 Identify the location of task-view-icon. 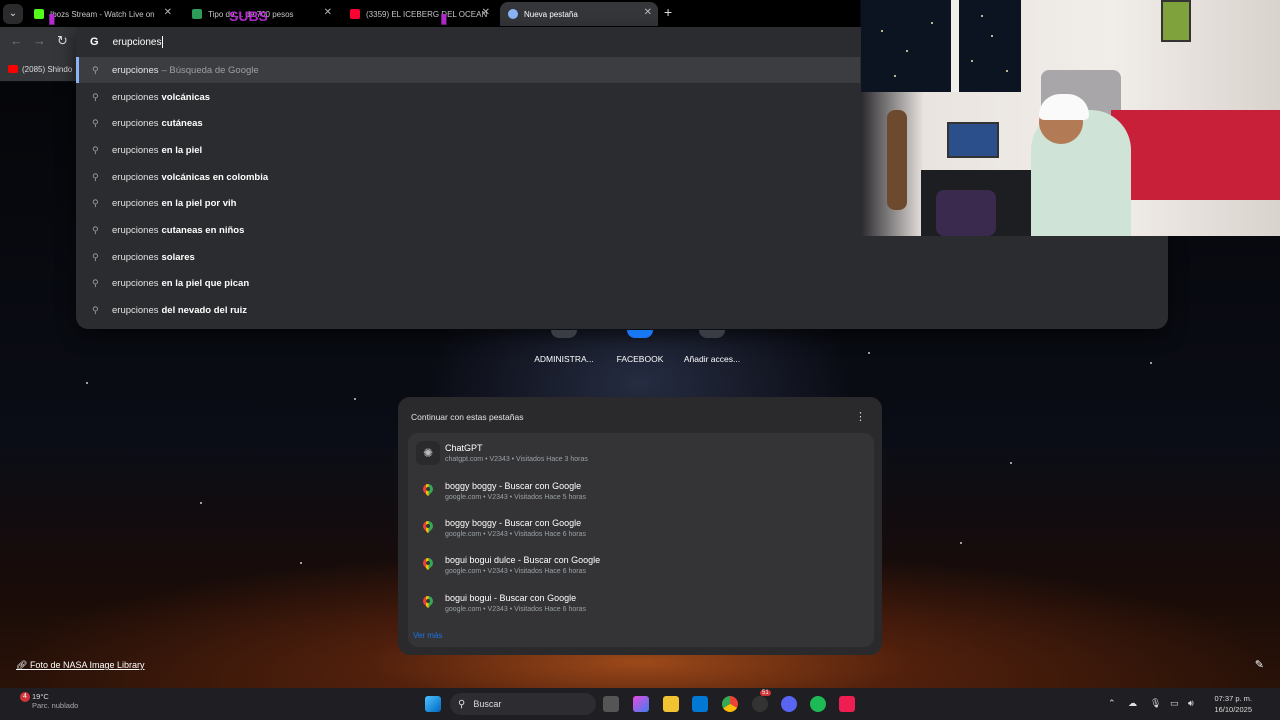
(611, 704).